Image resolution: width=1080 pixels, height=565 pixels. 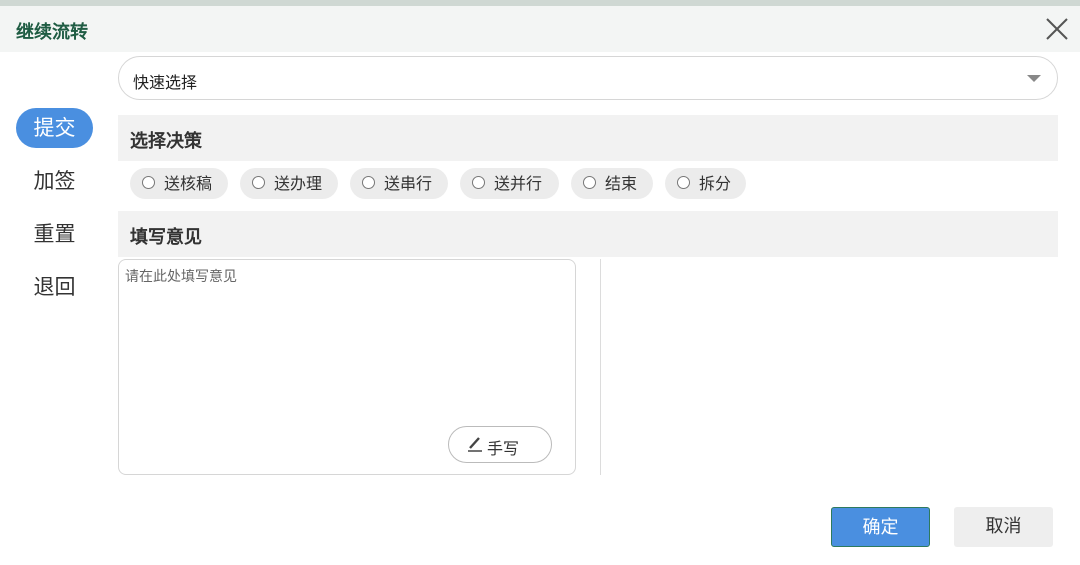 I want to click on nav-item-submit: 提交, so click(x=54, y=128).